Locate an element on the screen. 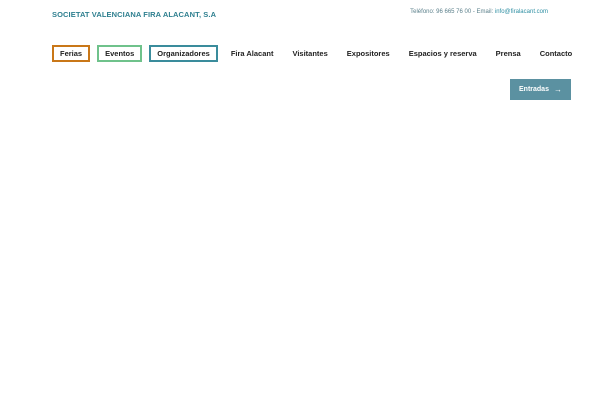 This screenshot has height=400, width=600. contact-email-link: info@firalacant.com is located at coordinates (521, 12).